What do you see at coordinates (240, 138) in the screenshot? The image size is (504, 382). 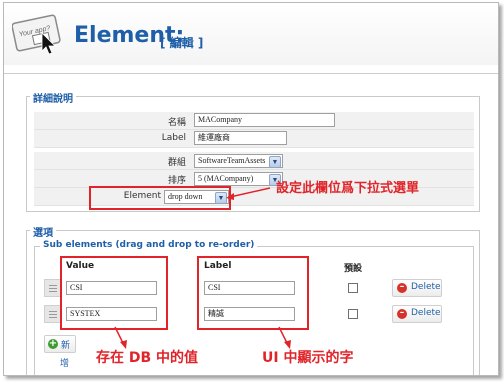 I see `label-input: 維運廠商` at bounding box center [240, 138].